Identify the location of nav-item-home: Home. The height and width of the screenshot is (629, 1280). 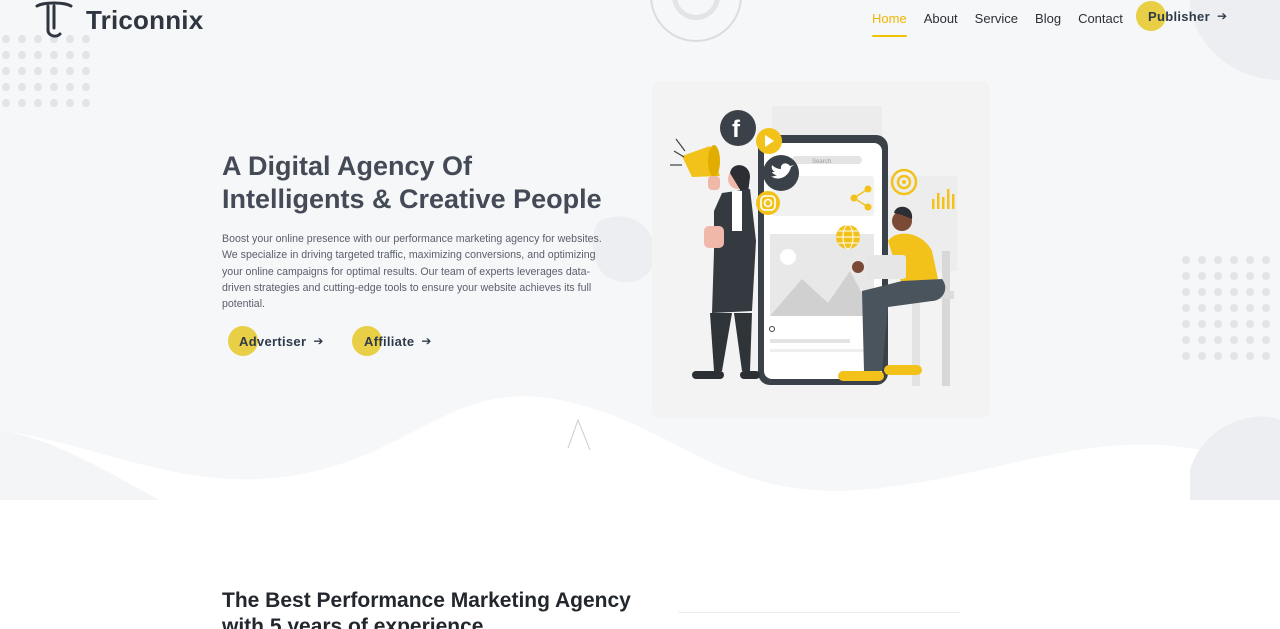
(889, 19).